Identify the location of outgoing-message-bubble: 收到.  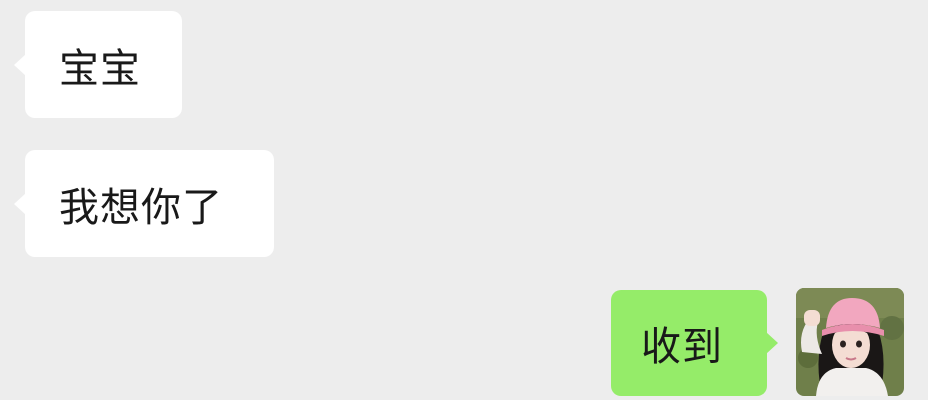
(694, 343).